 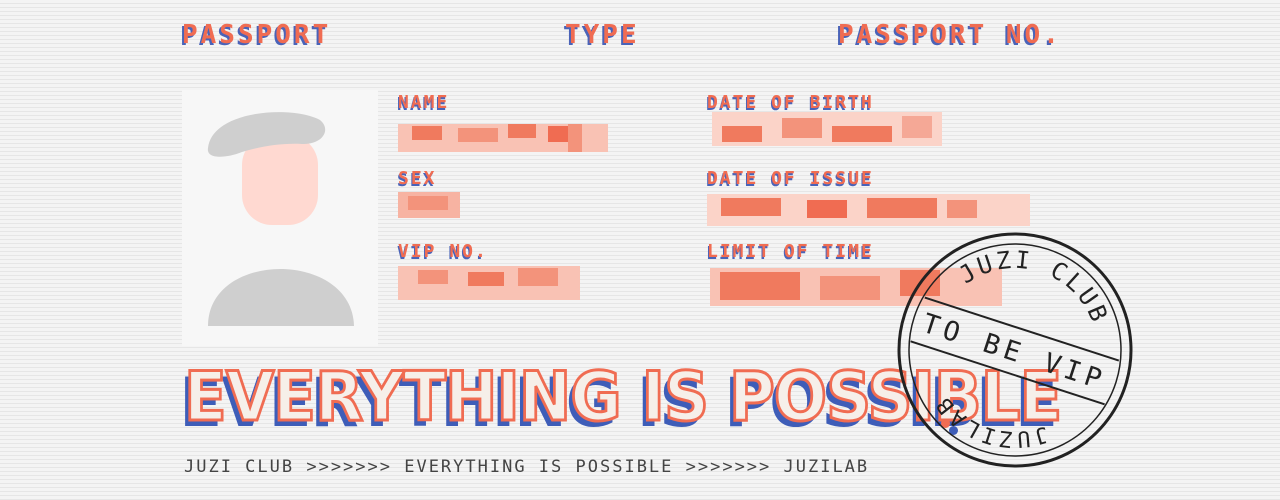 I want to click on vip-stamp: JUZI CLUB TO BE VIP JUZILAB, so click(x=1015, y=348).